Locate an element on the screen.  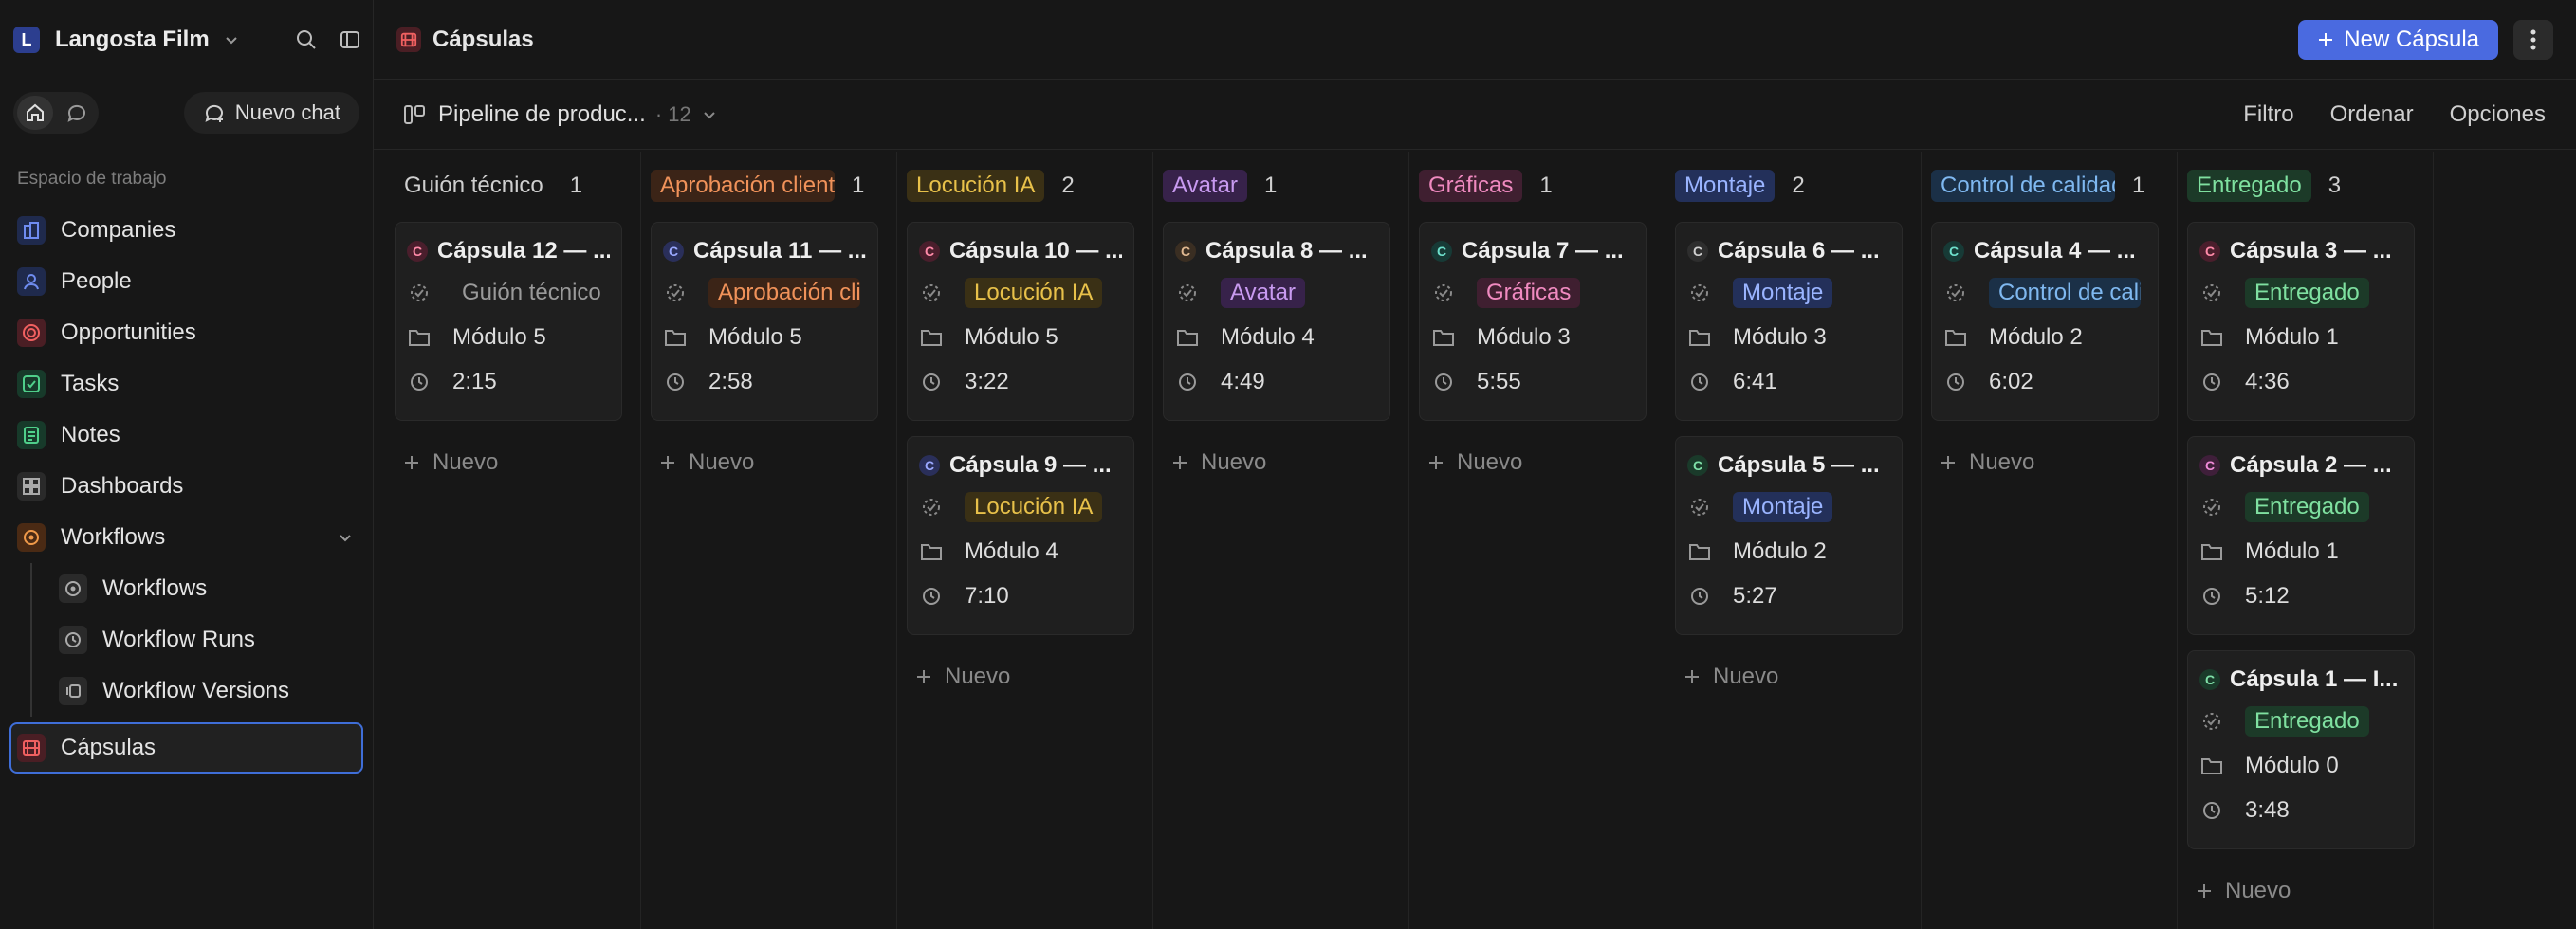
kanban-card: C Cápsula 8 — ... Avatar Módulo 4 4:49 is located at coordinates (1276, 322).